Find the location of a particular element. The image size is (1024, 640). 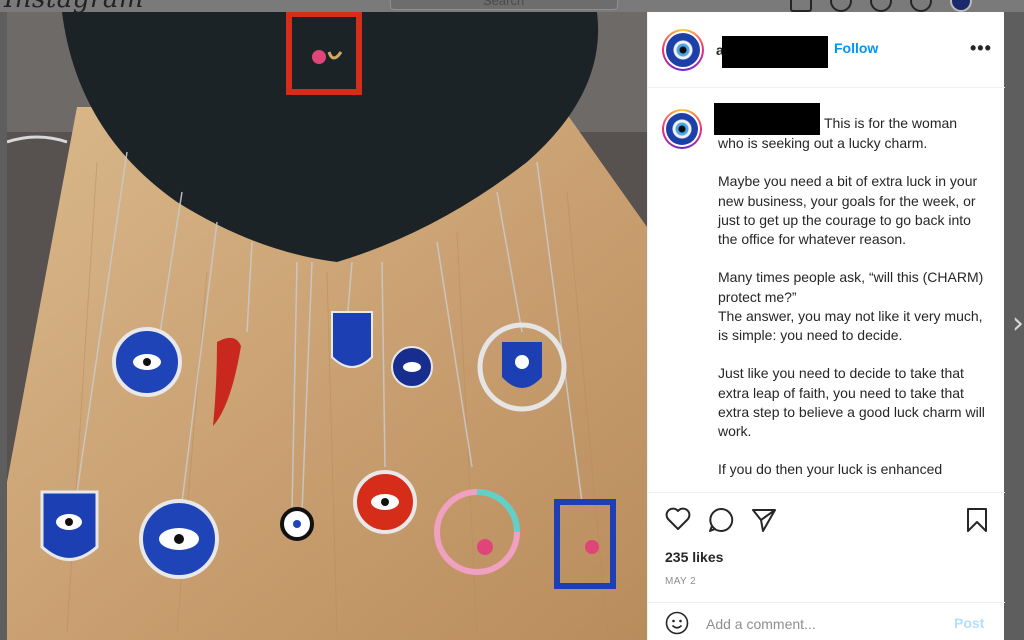

activity-icon is located at coordinates (921, 6).